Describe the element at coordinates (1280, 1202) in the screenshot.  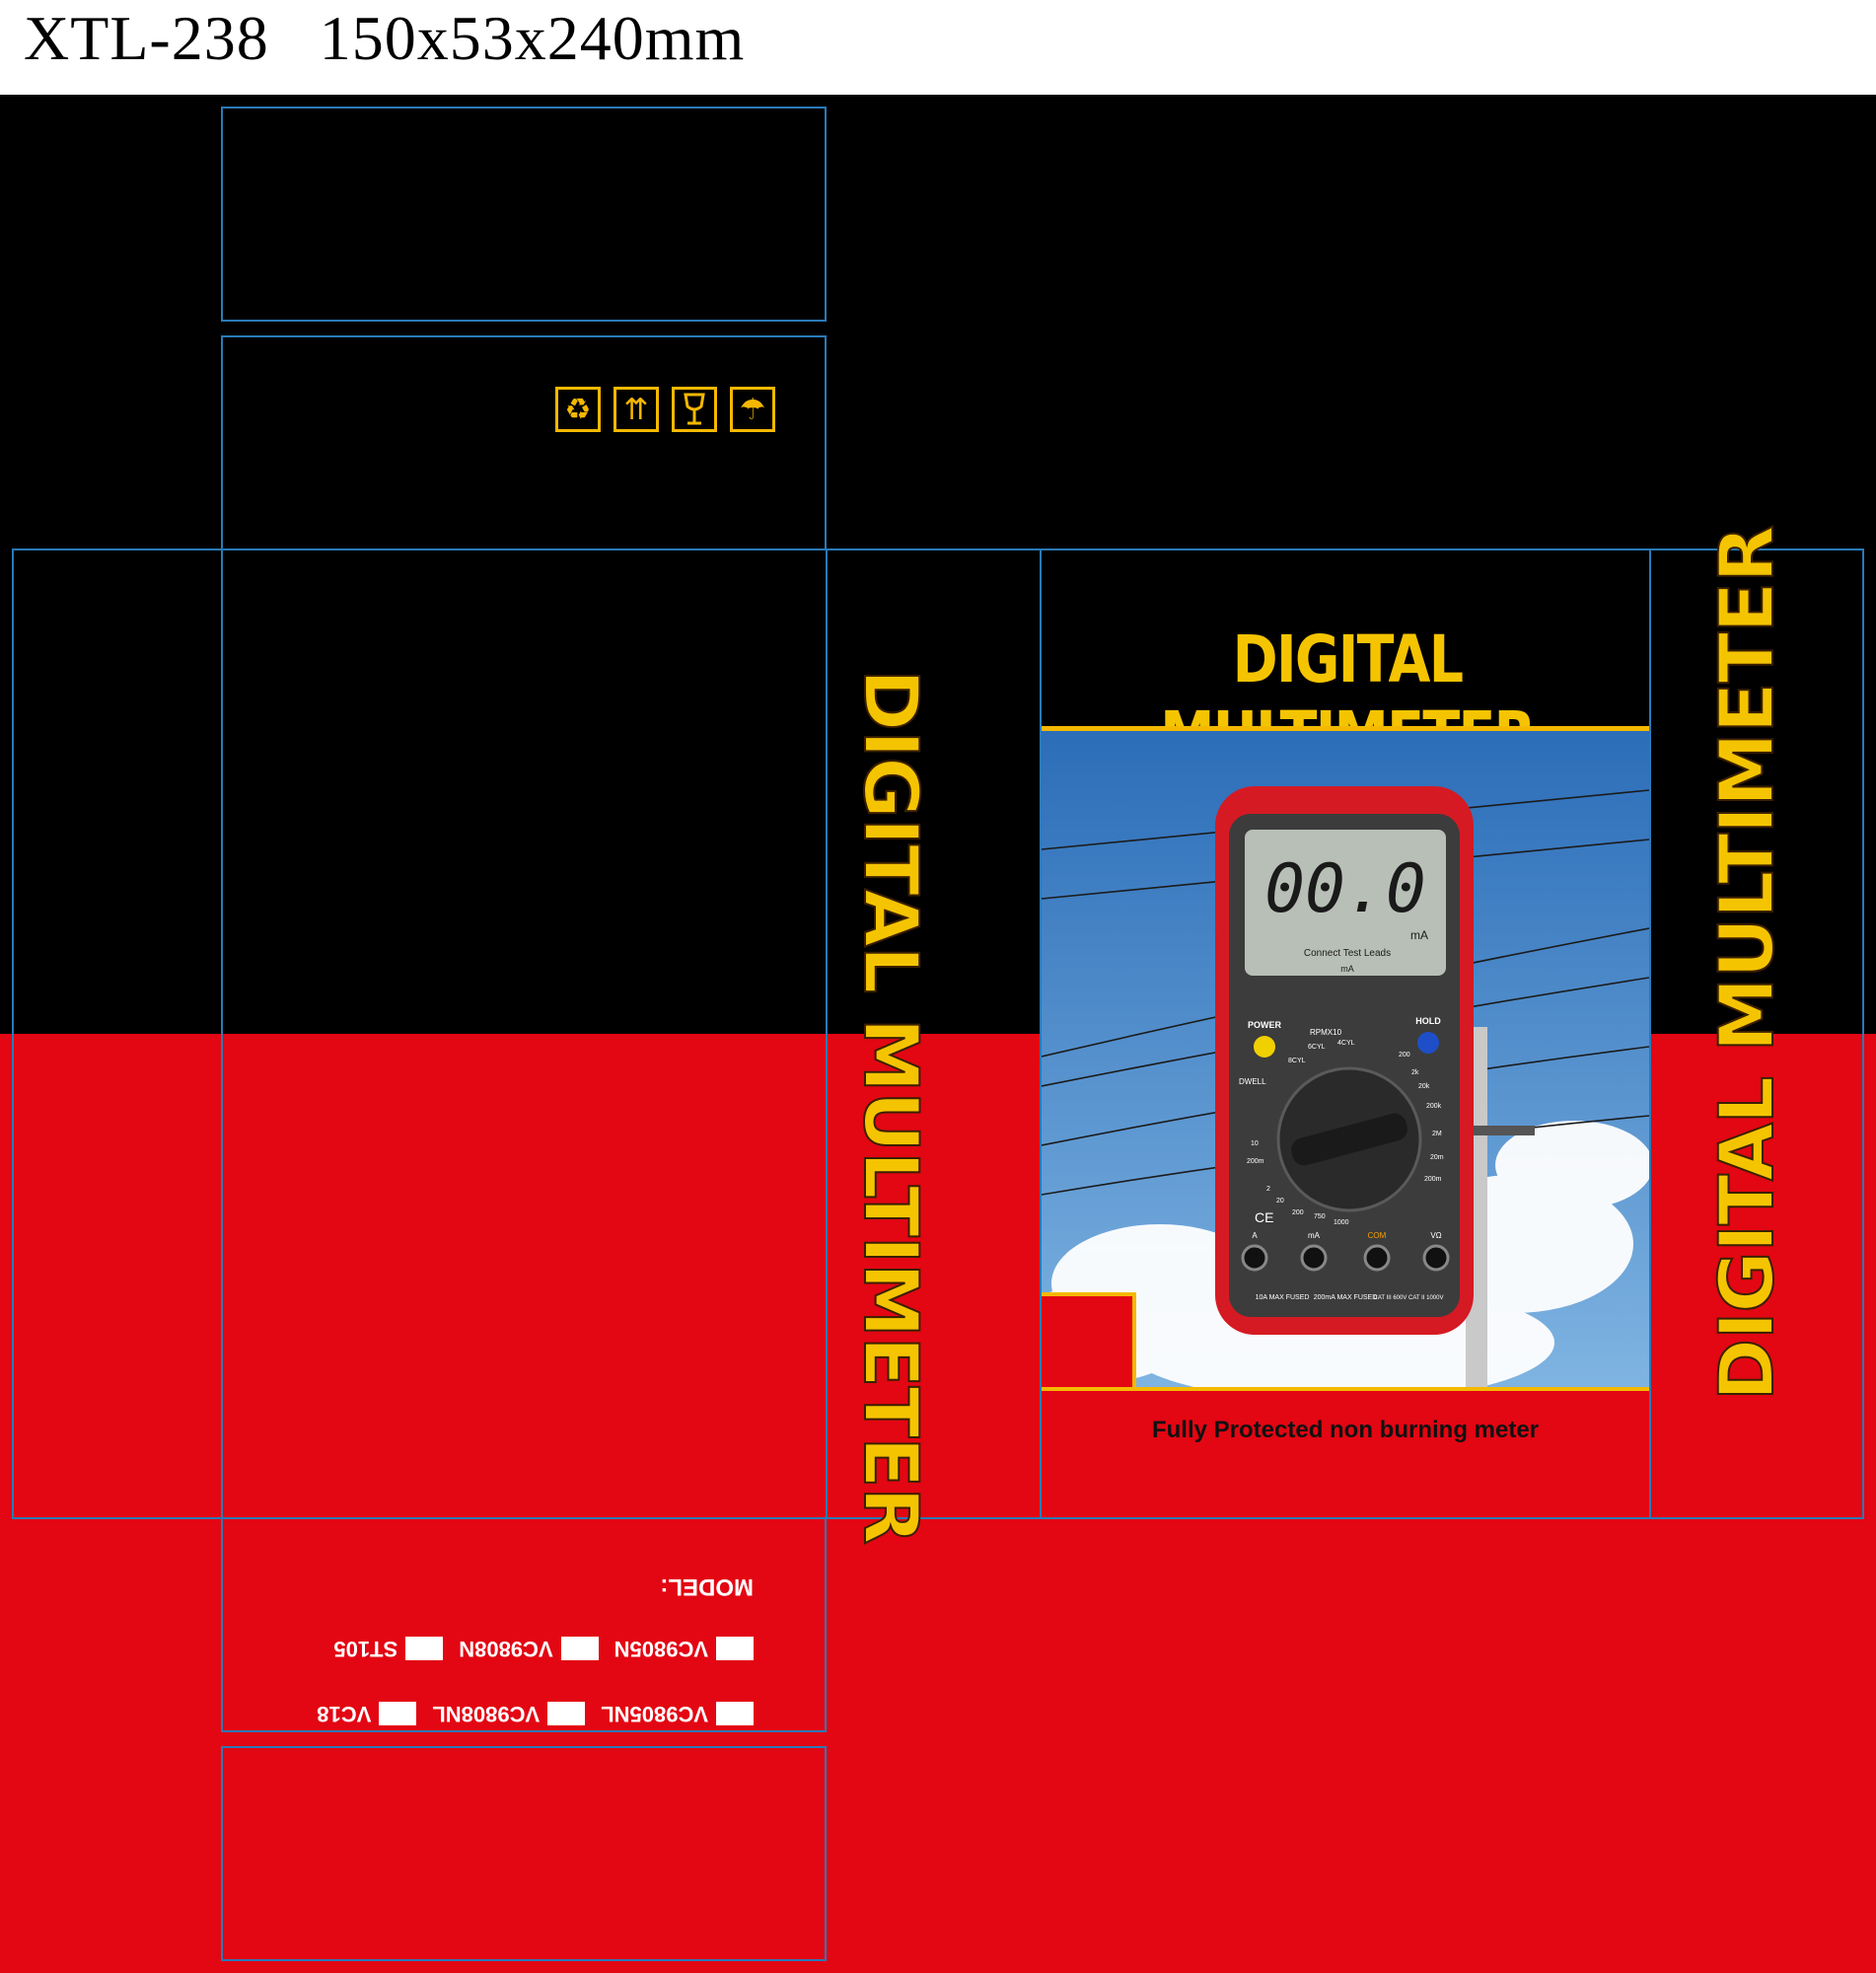
I see `range-label-20: 20` at that location.